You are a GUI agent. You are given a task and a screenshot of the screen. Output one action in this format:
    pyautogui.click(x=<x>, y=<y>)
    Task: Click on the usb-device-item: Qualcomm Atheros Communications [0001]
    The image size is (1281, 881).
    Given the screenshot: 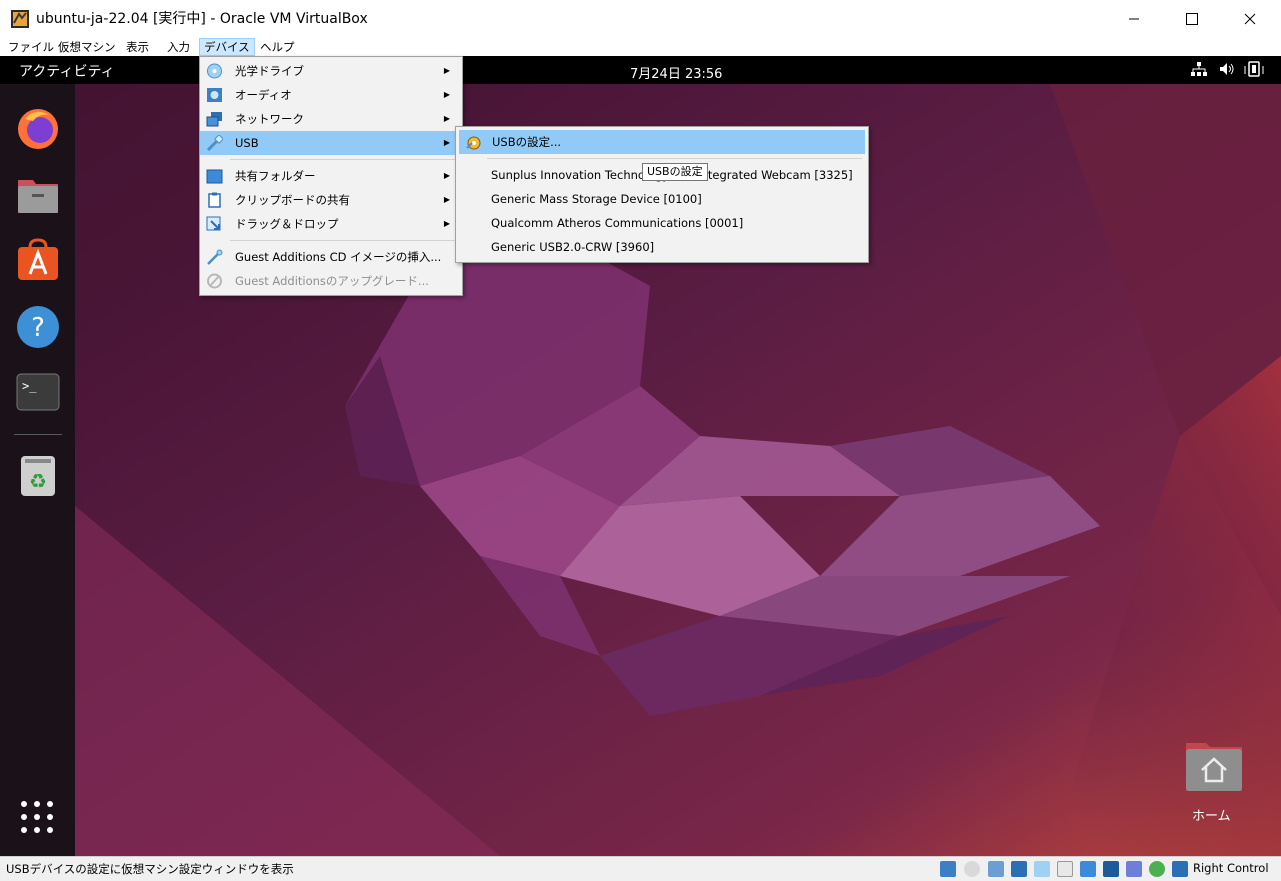 What is the action you would take?
    pyautogui.click(x=662, y=223)
    